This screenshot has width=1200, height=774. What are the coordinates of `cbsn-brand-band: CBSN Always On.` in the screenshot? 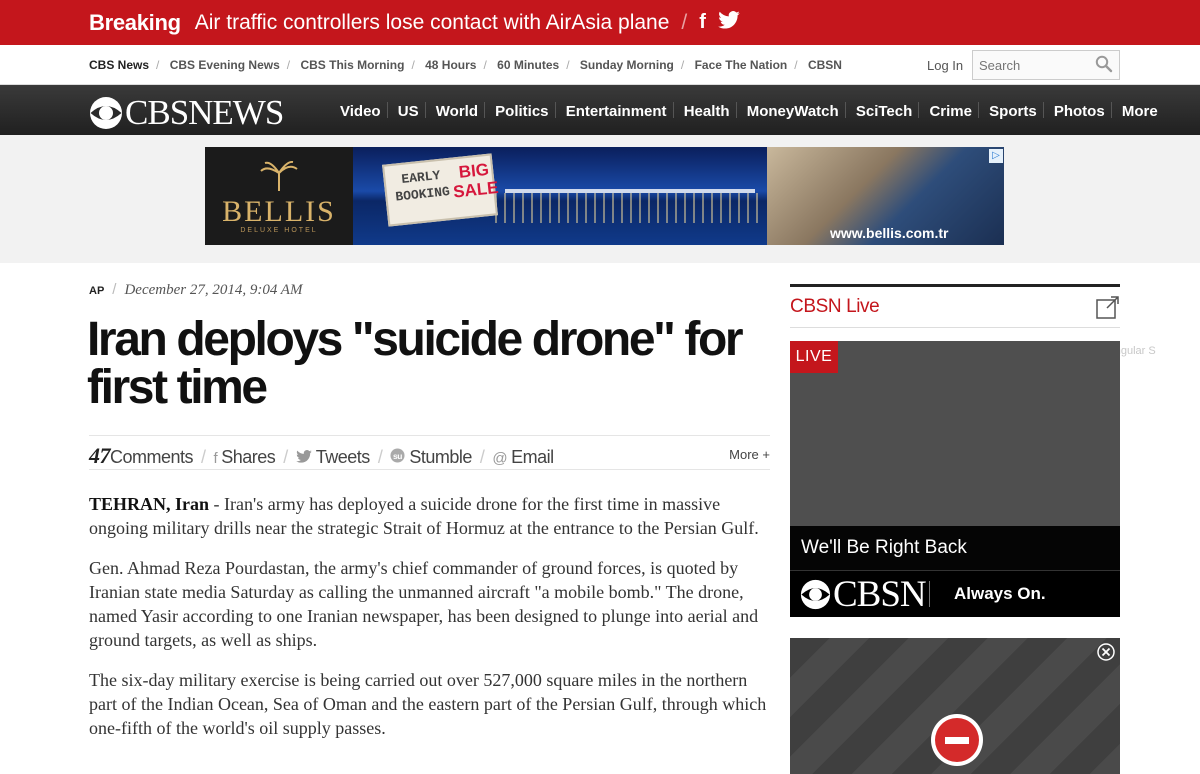 It's located at (955, 594).